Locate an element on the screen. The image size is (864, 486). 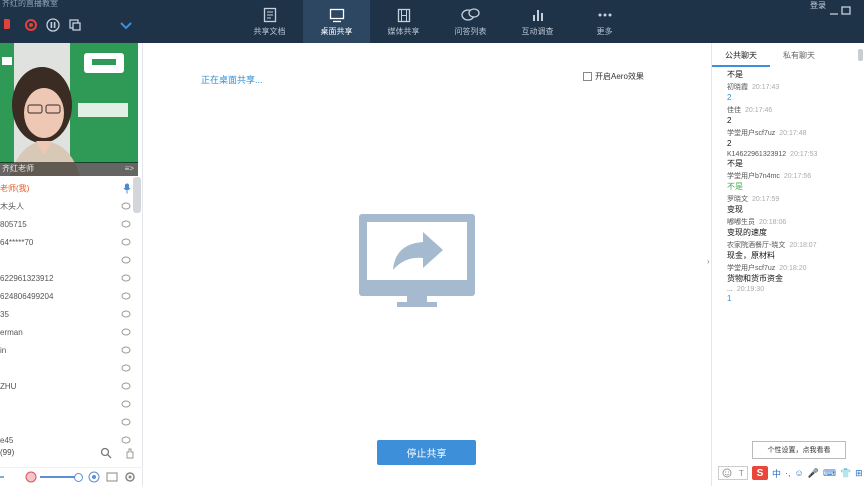
ime-skin: 👕 is located at coordinates (845, 473).